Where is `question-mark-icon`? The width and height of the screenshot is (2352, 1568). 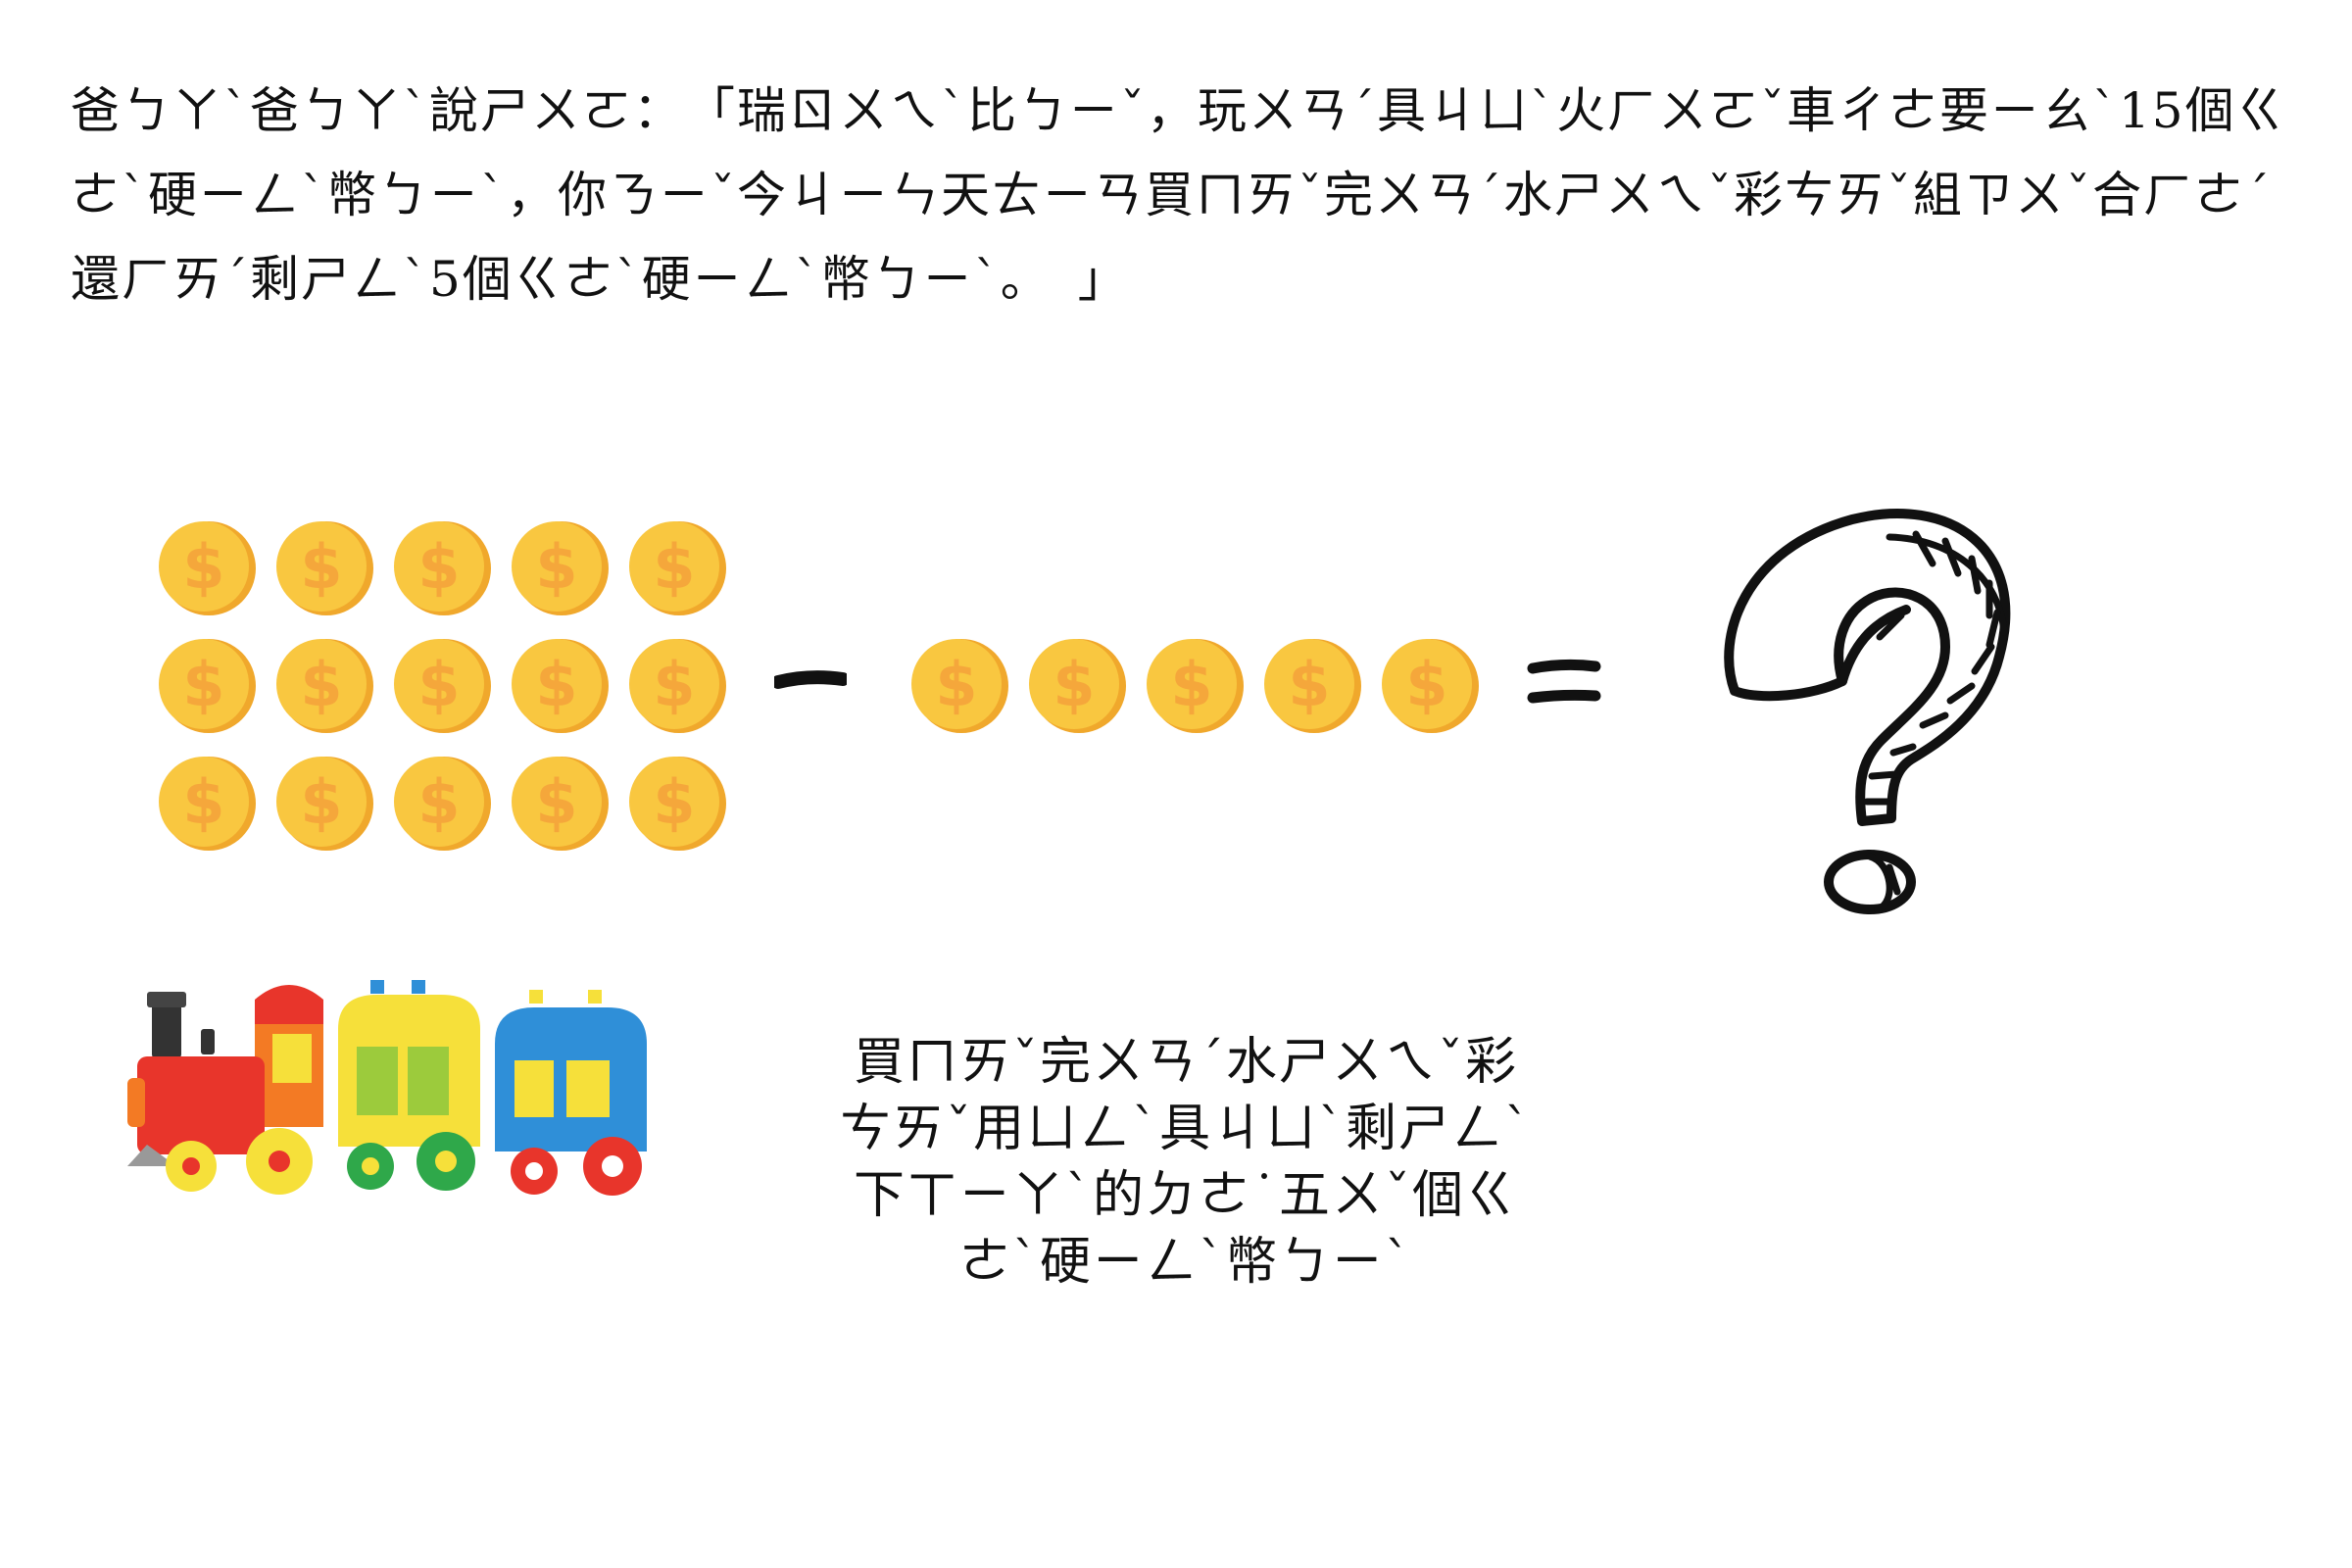 question-mark-icon is located at coordinates (1867, 711).